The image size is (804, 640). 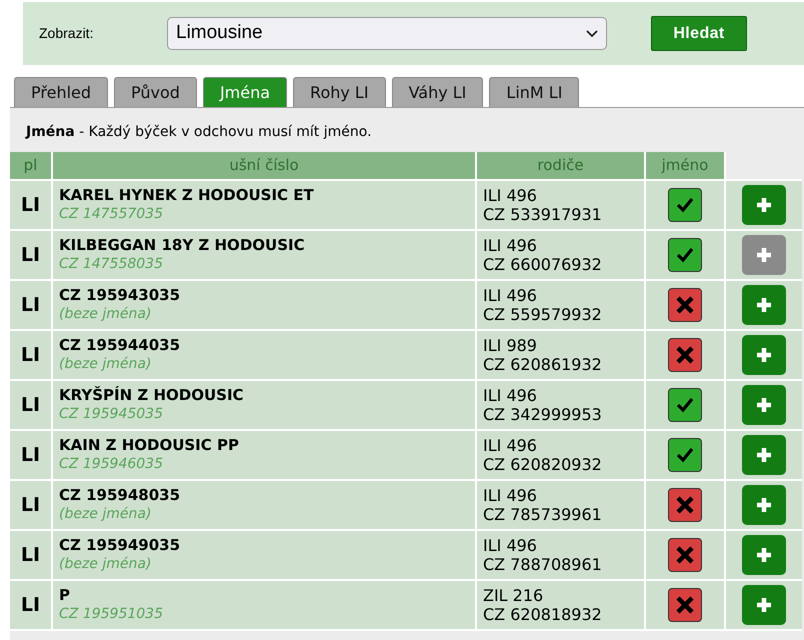 What do you see at coordinates (560, 166) in the screenshot?
I see `column-header: rodiče` at bounding box center [560, 166].